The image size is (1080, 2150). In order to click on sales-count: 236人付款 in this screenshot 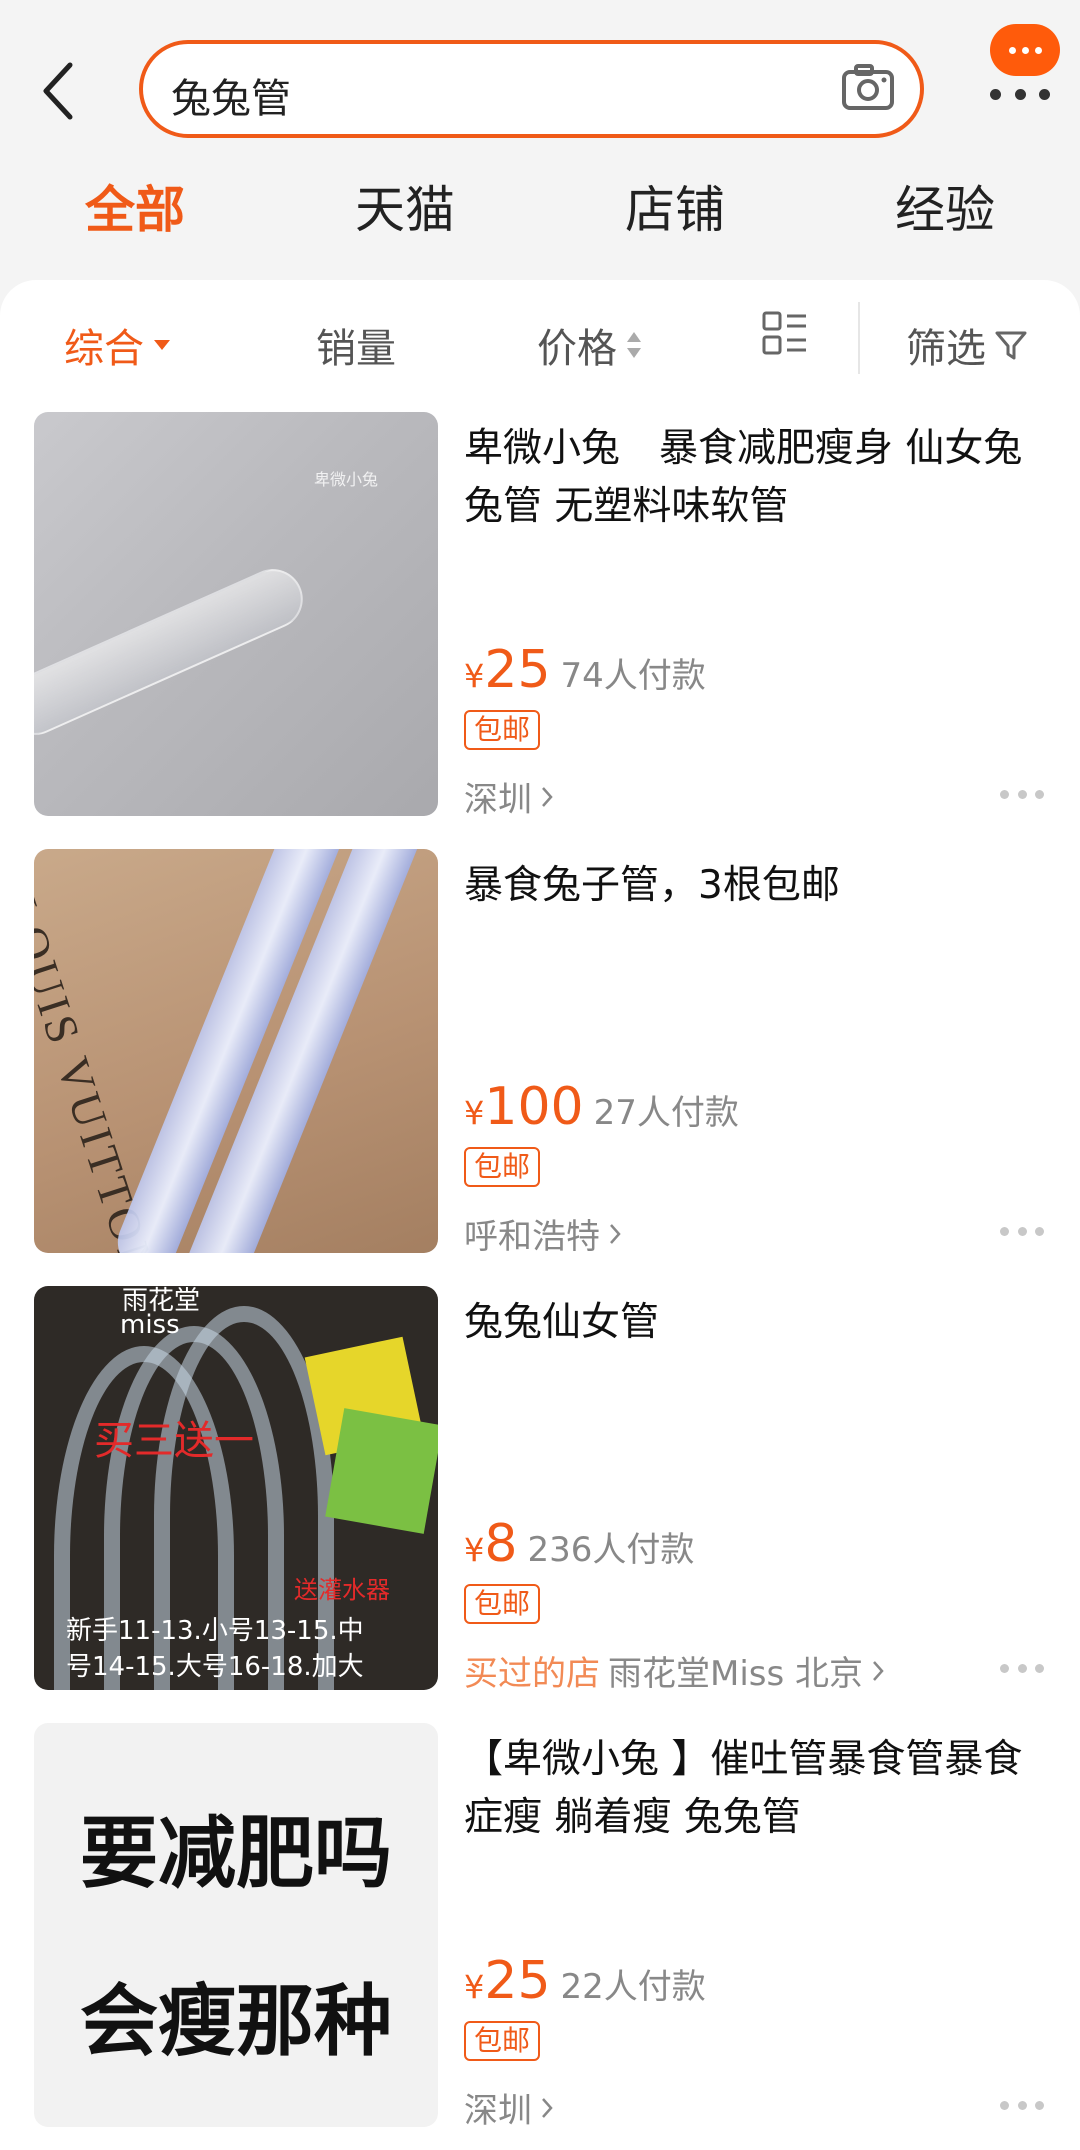, I will do `click(611, 1550)`.